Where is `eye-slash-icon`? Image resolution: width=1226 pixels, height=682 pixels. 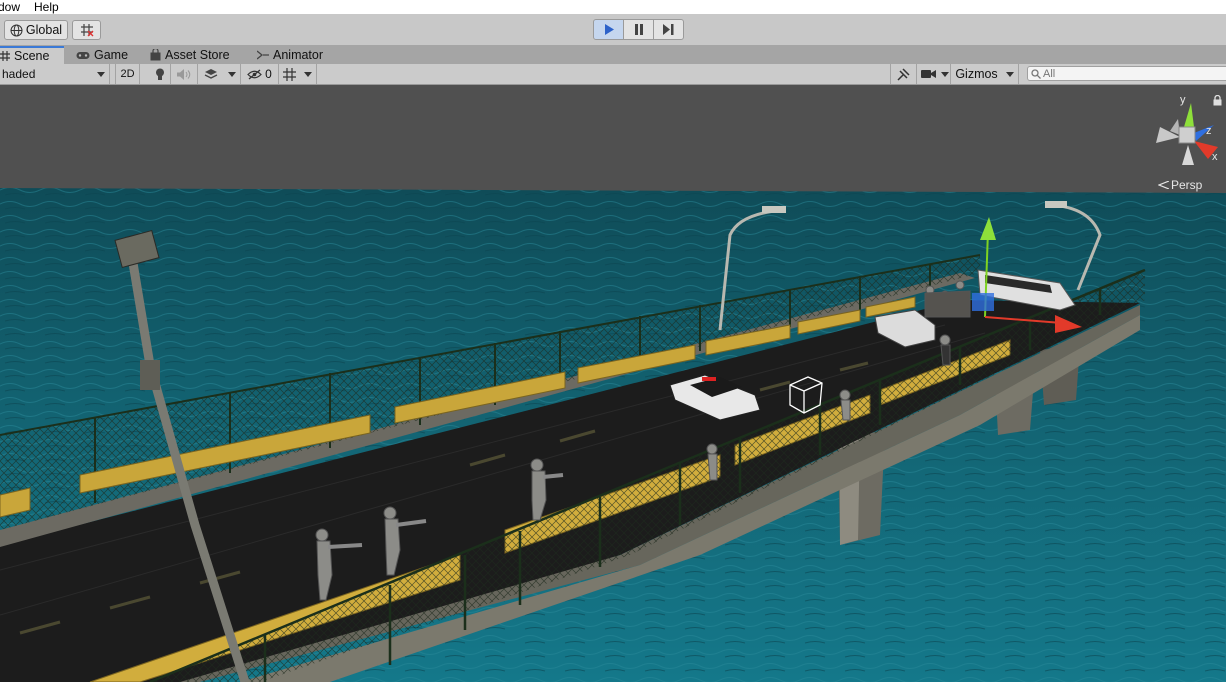
eye-slash-icon is located at coordinates (255, 74).